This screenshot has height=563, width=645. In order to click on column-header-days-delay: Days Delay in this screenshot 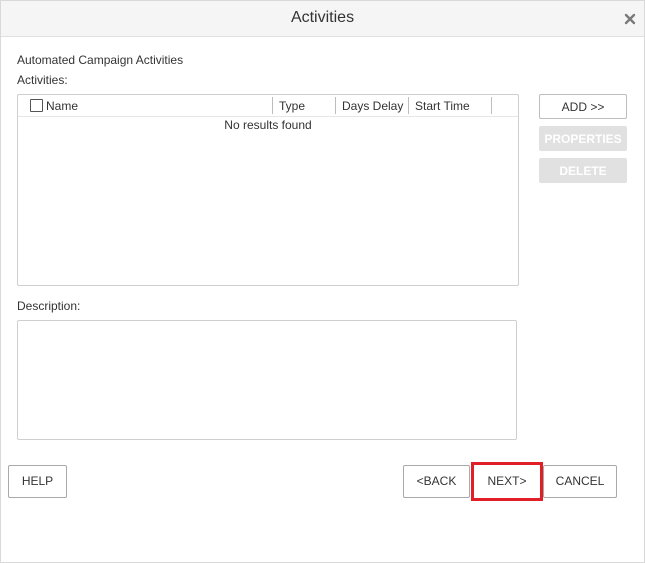, I will do `click(372, 106)`.